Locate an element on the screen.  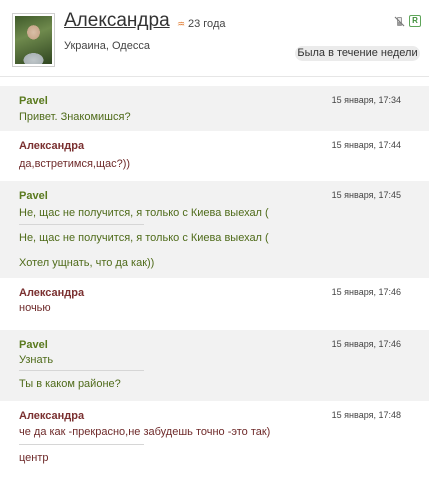
last-seen-status-badge: Была в течение недели is located at coordinates (357, 53).